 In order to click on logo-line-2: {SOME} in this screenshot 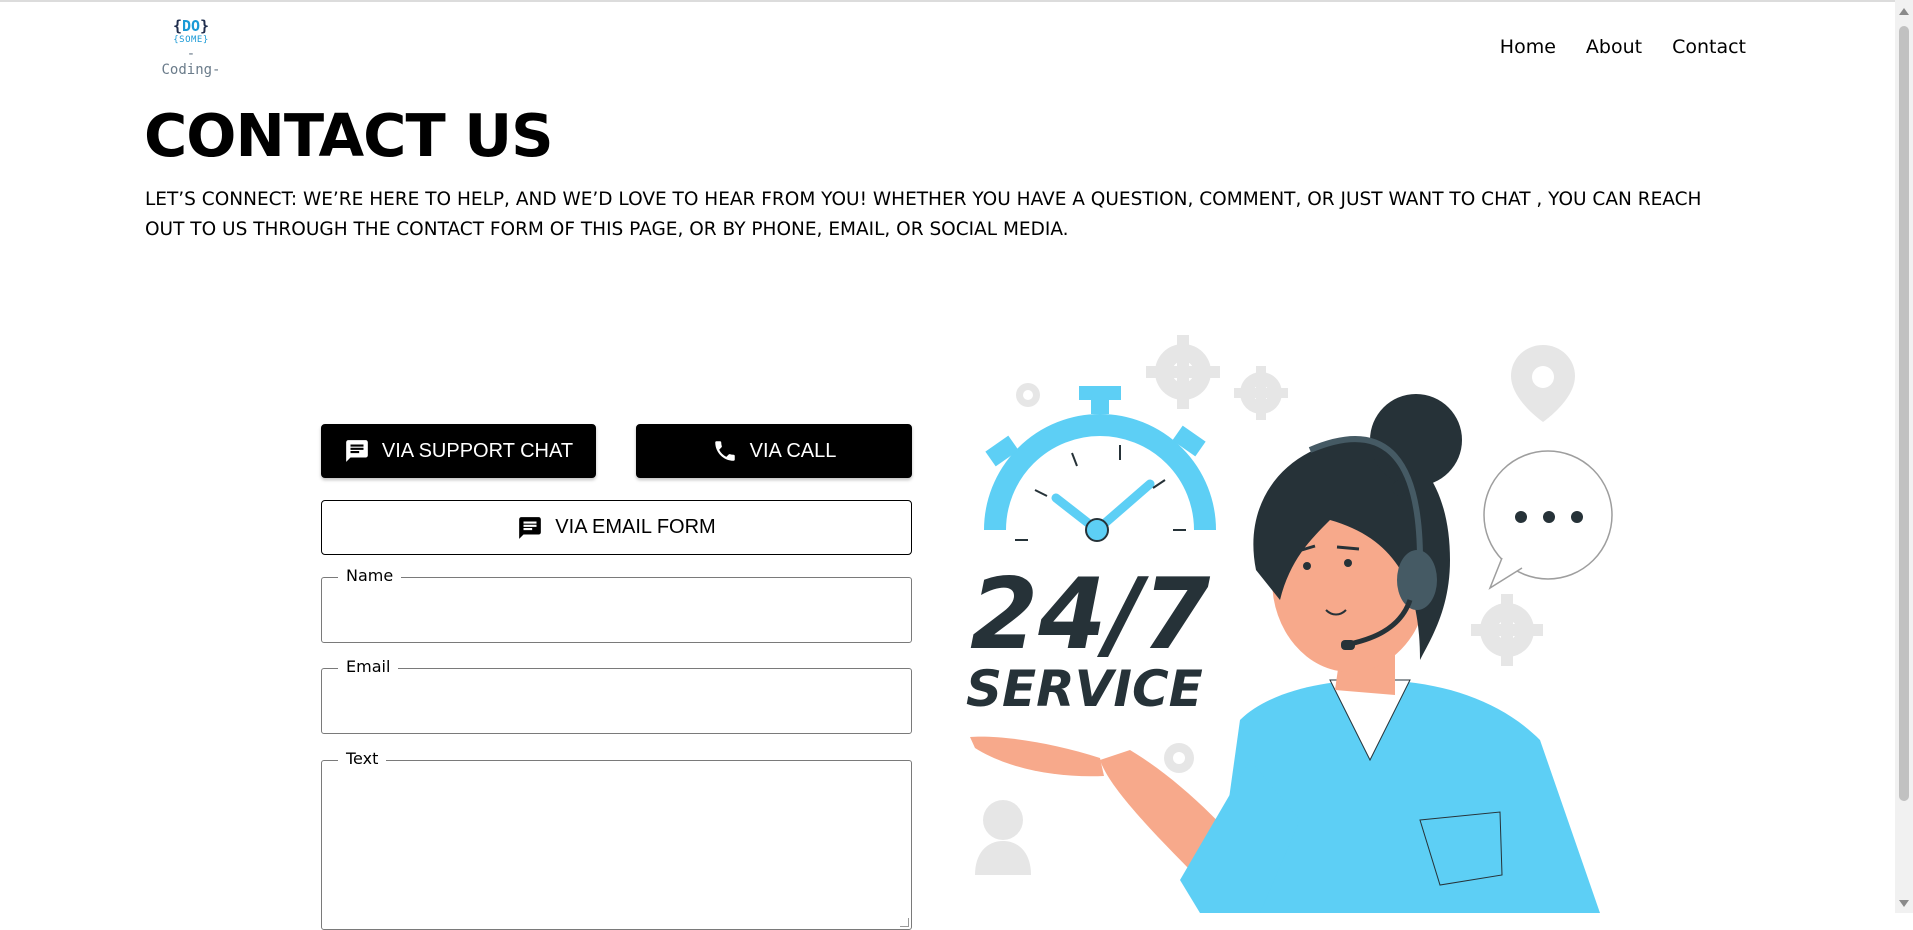, I will do `click(191, 40)`.